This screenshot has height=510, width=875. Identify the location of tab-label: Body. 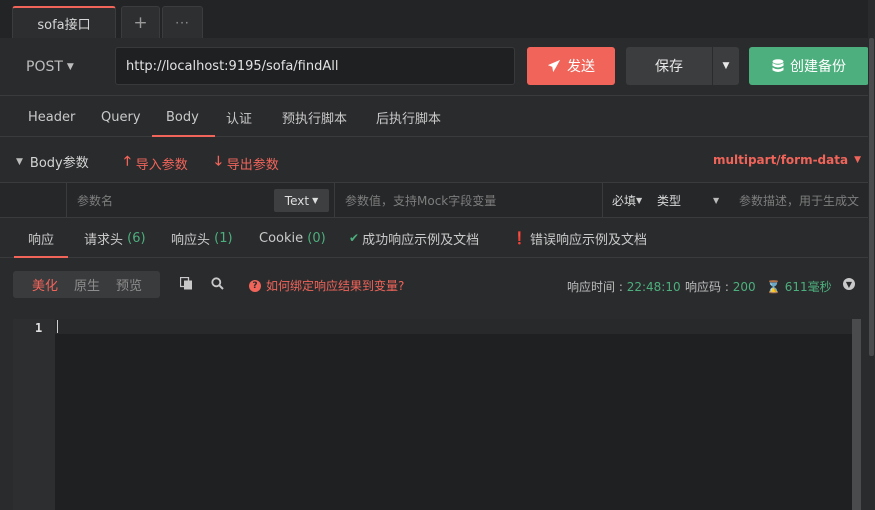
(182, 117).